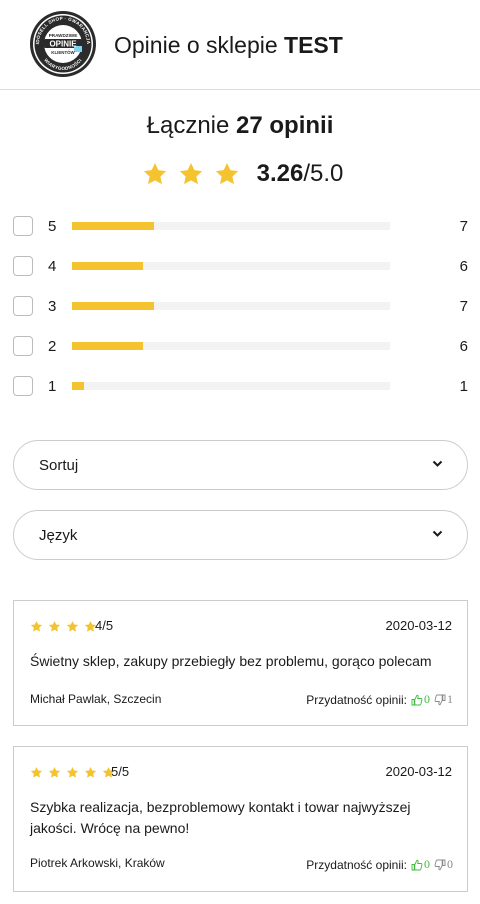 Image resolution: width=480 pixels, height=904 pixels. Describe the element at coordinates (63, 52) in the screenshot. I see `logo-klientow-text: KLIENTÓW` at that location.